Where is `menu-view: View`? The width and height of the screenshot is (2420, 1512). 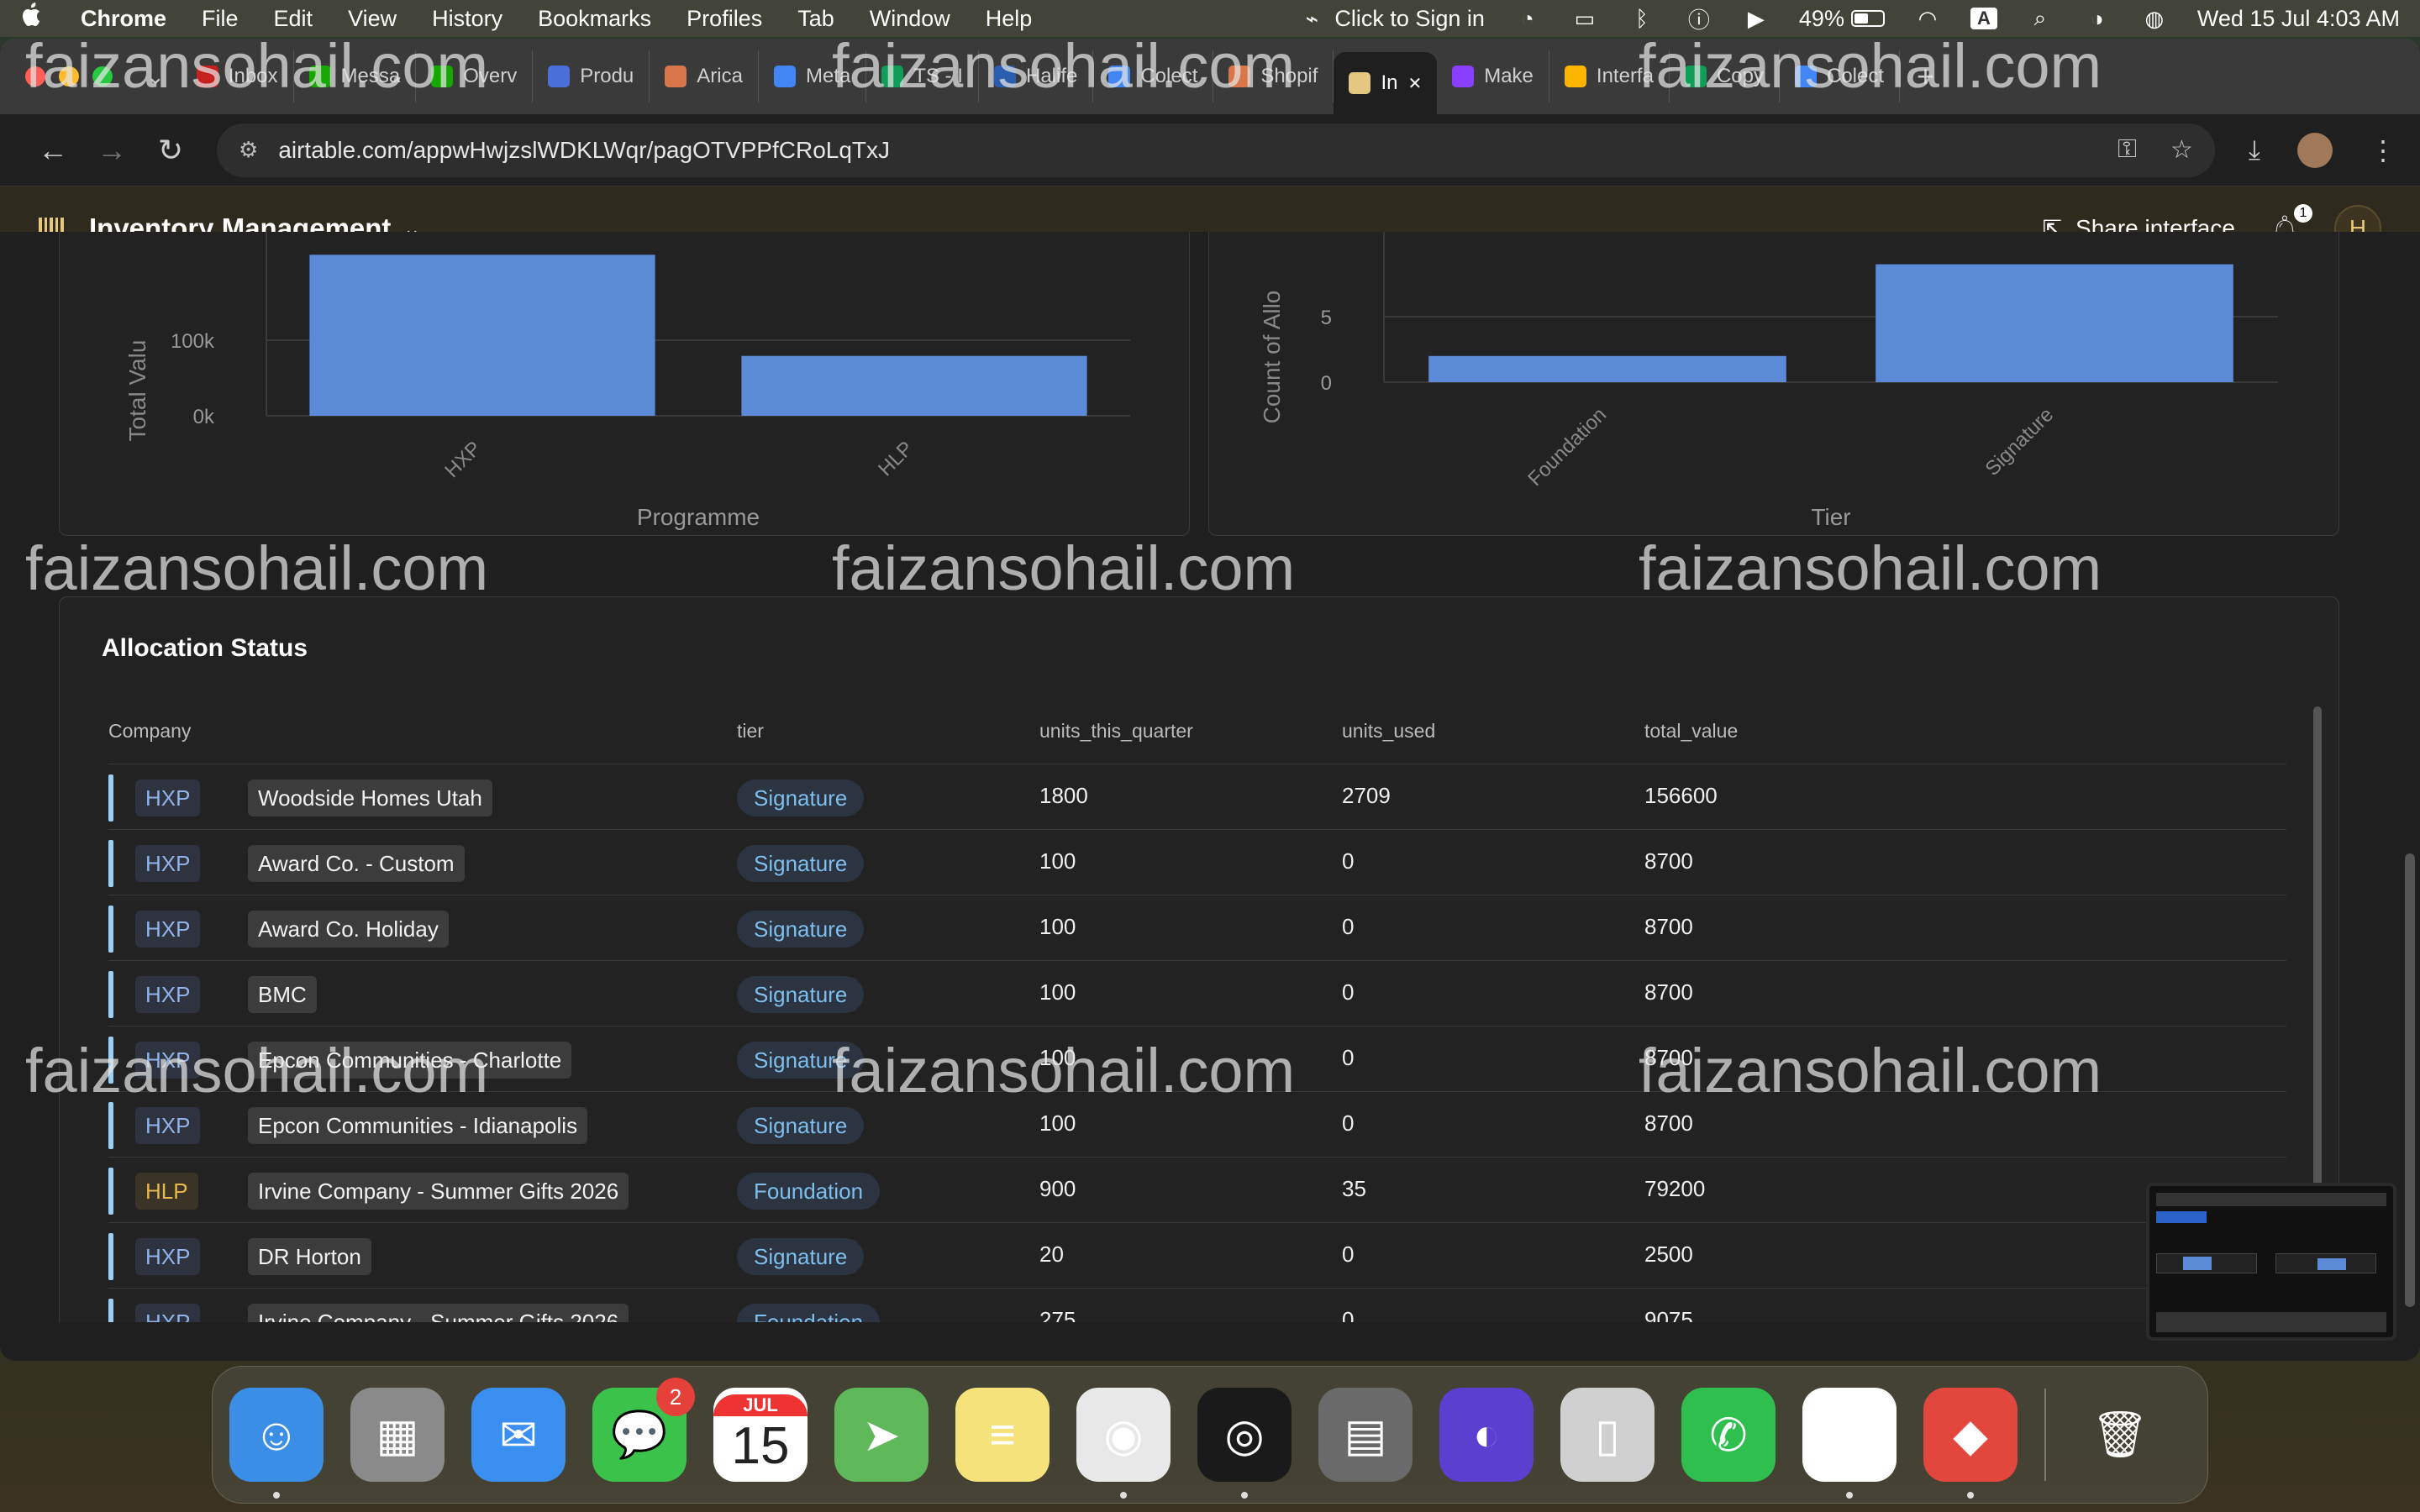
menu-view: View is located at coordinates (372, 19).